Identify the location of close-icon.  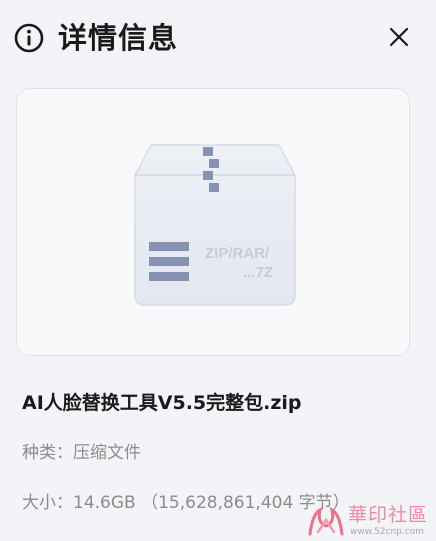
(399, 37).